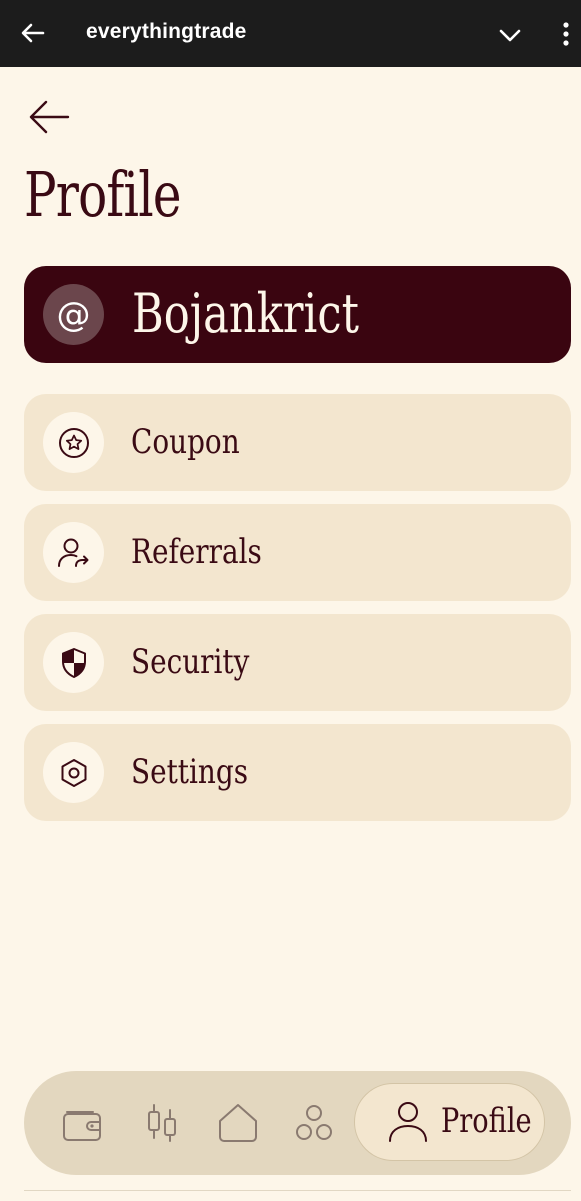 The height and width of the screenshot is (1201, 581). Describe the element at coordinates (297, 1195) in the screenshot. I see `underlying-content-edge` at that location.